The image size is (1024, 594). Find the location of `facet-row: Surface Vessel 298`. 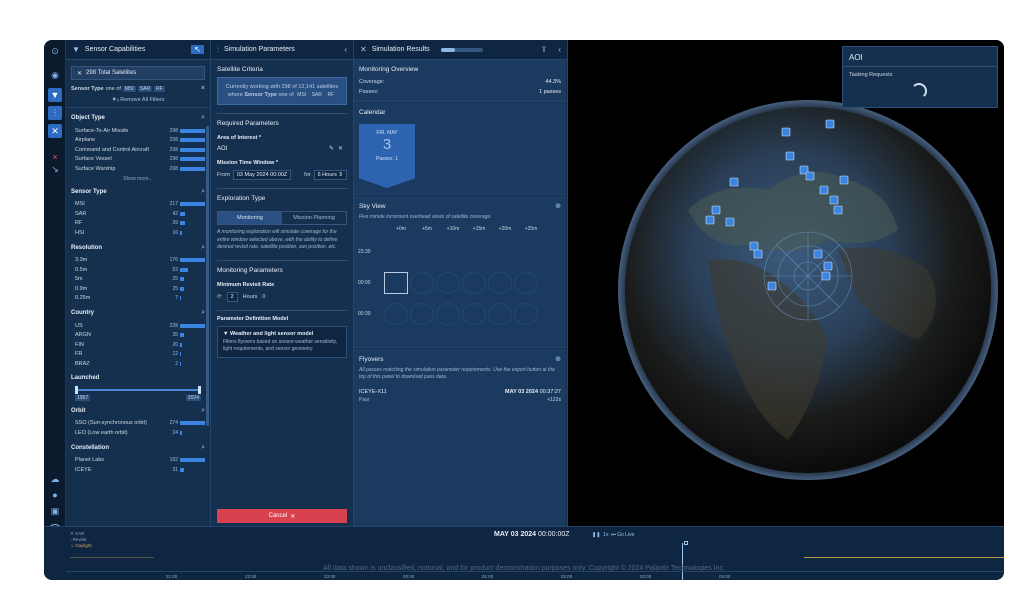

facet-row: Surface Vessel 298 is located at coordinates (138, 160).